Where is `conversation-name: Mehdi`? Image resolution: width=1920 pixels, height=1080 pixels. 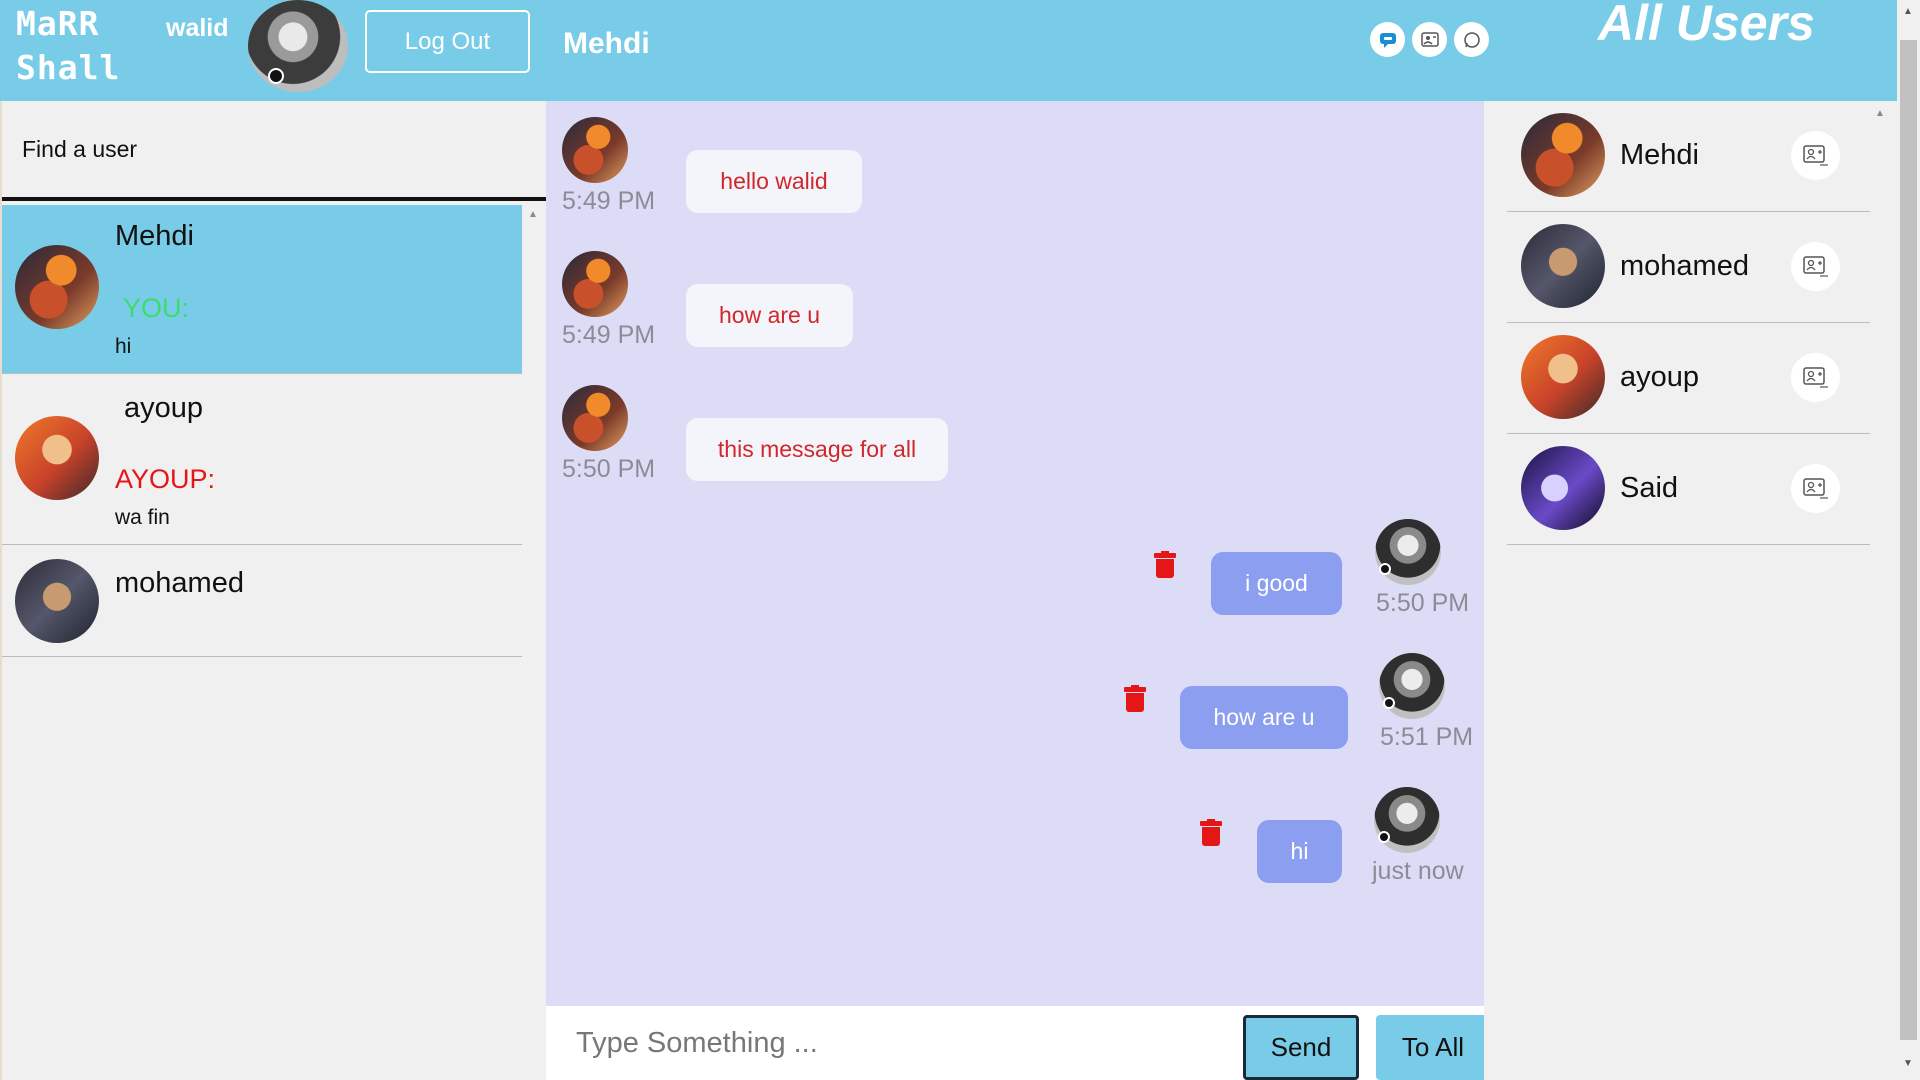 conversation-name: Mehdi is located at coordinates (154, 236).